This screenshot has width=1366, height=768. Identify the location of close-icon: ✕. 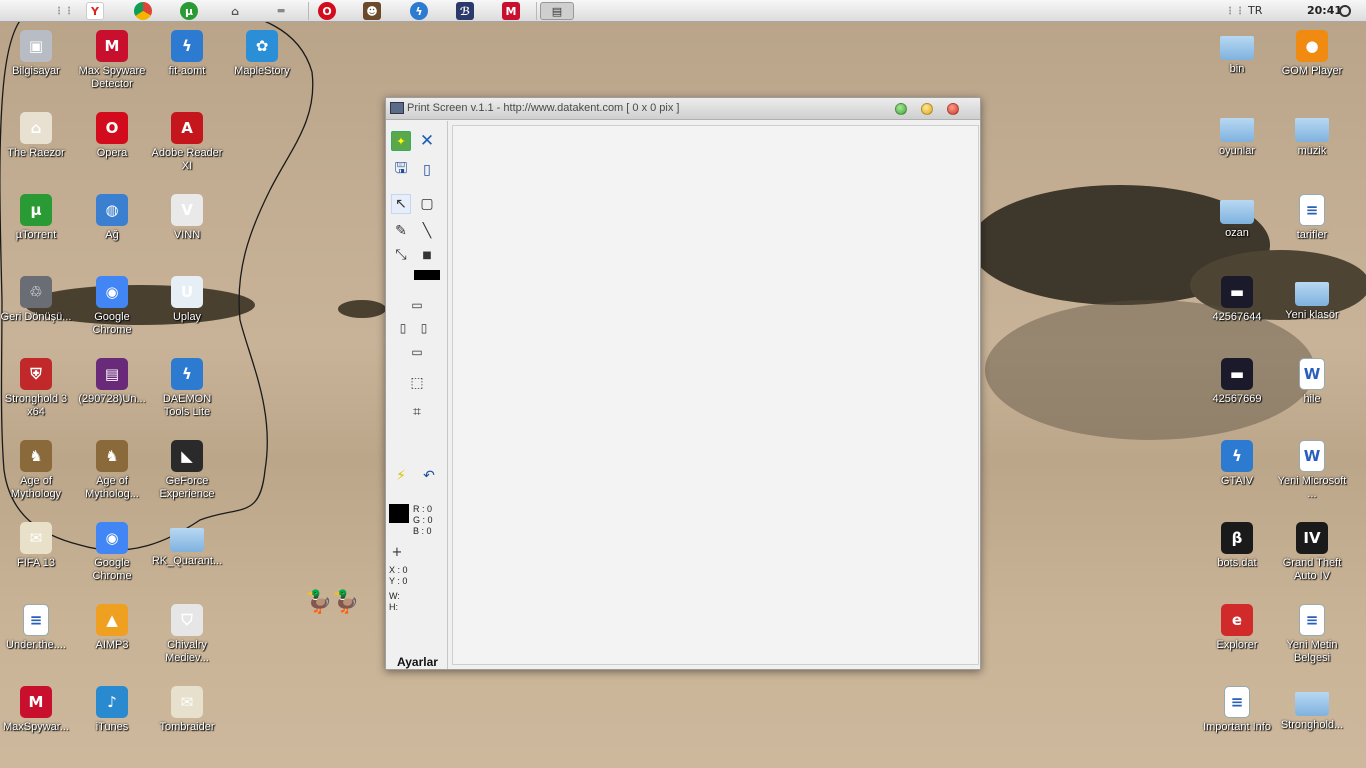
(427, 141).